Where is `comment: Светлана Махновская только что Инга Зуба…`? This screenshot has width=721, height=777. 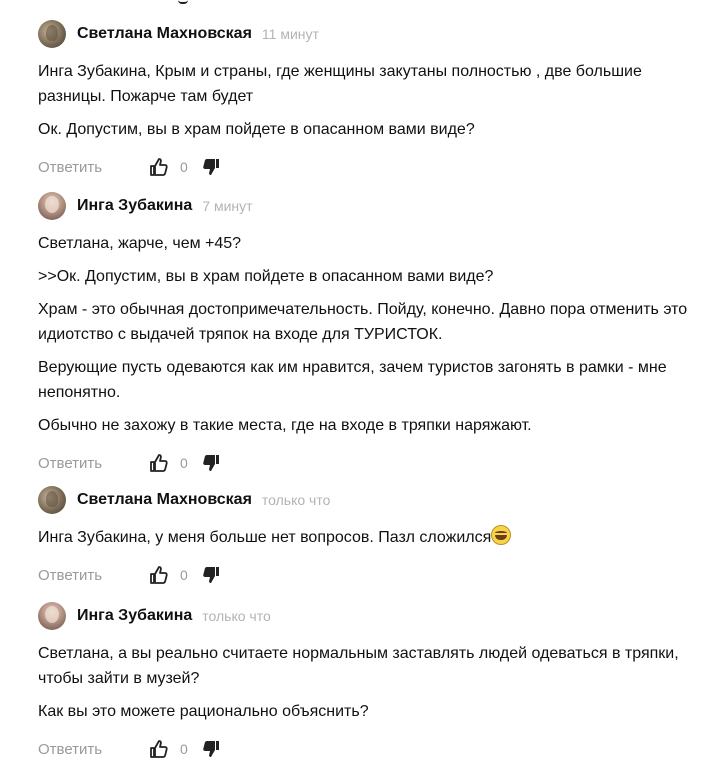
comment: Светлана Махновская только что Инга Зуба… is located at coordinates (368, 536).